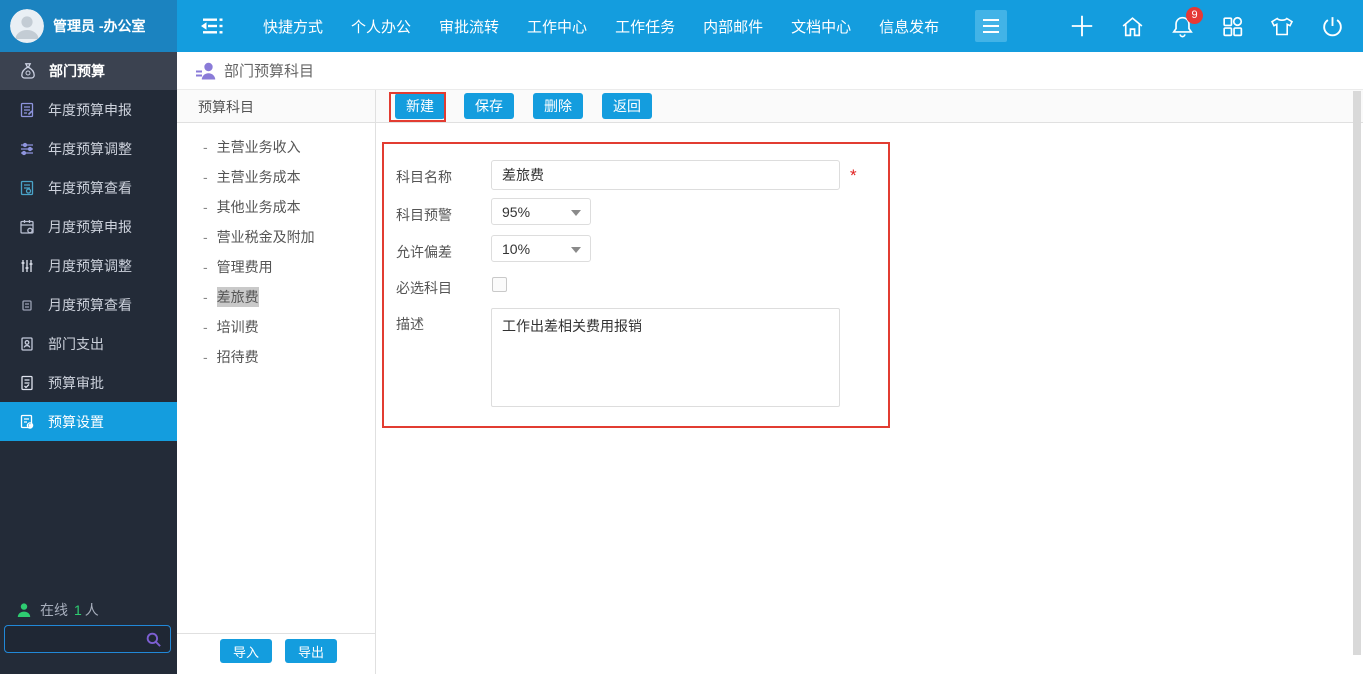 Image resolution: width=1363 pixels, height=674 pixels. What do you see at coordinates (381, 26) in the screenshot?
I see `nav-personal-office: 个人办公` at bounding box center [381, 26].